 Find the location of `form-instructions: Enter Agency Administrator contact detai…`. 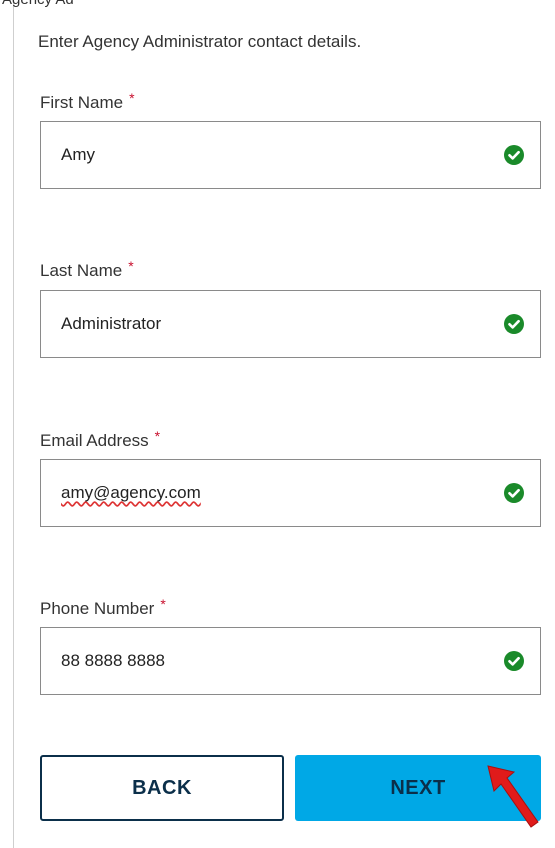

form-instructions: Enter Agency Administrator contact detai… is located at coordinates (200, 41).